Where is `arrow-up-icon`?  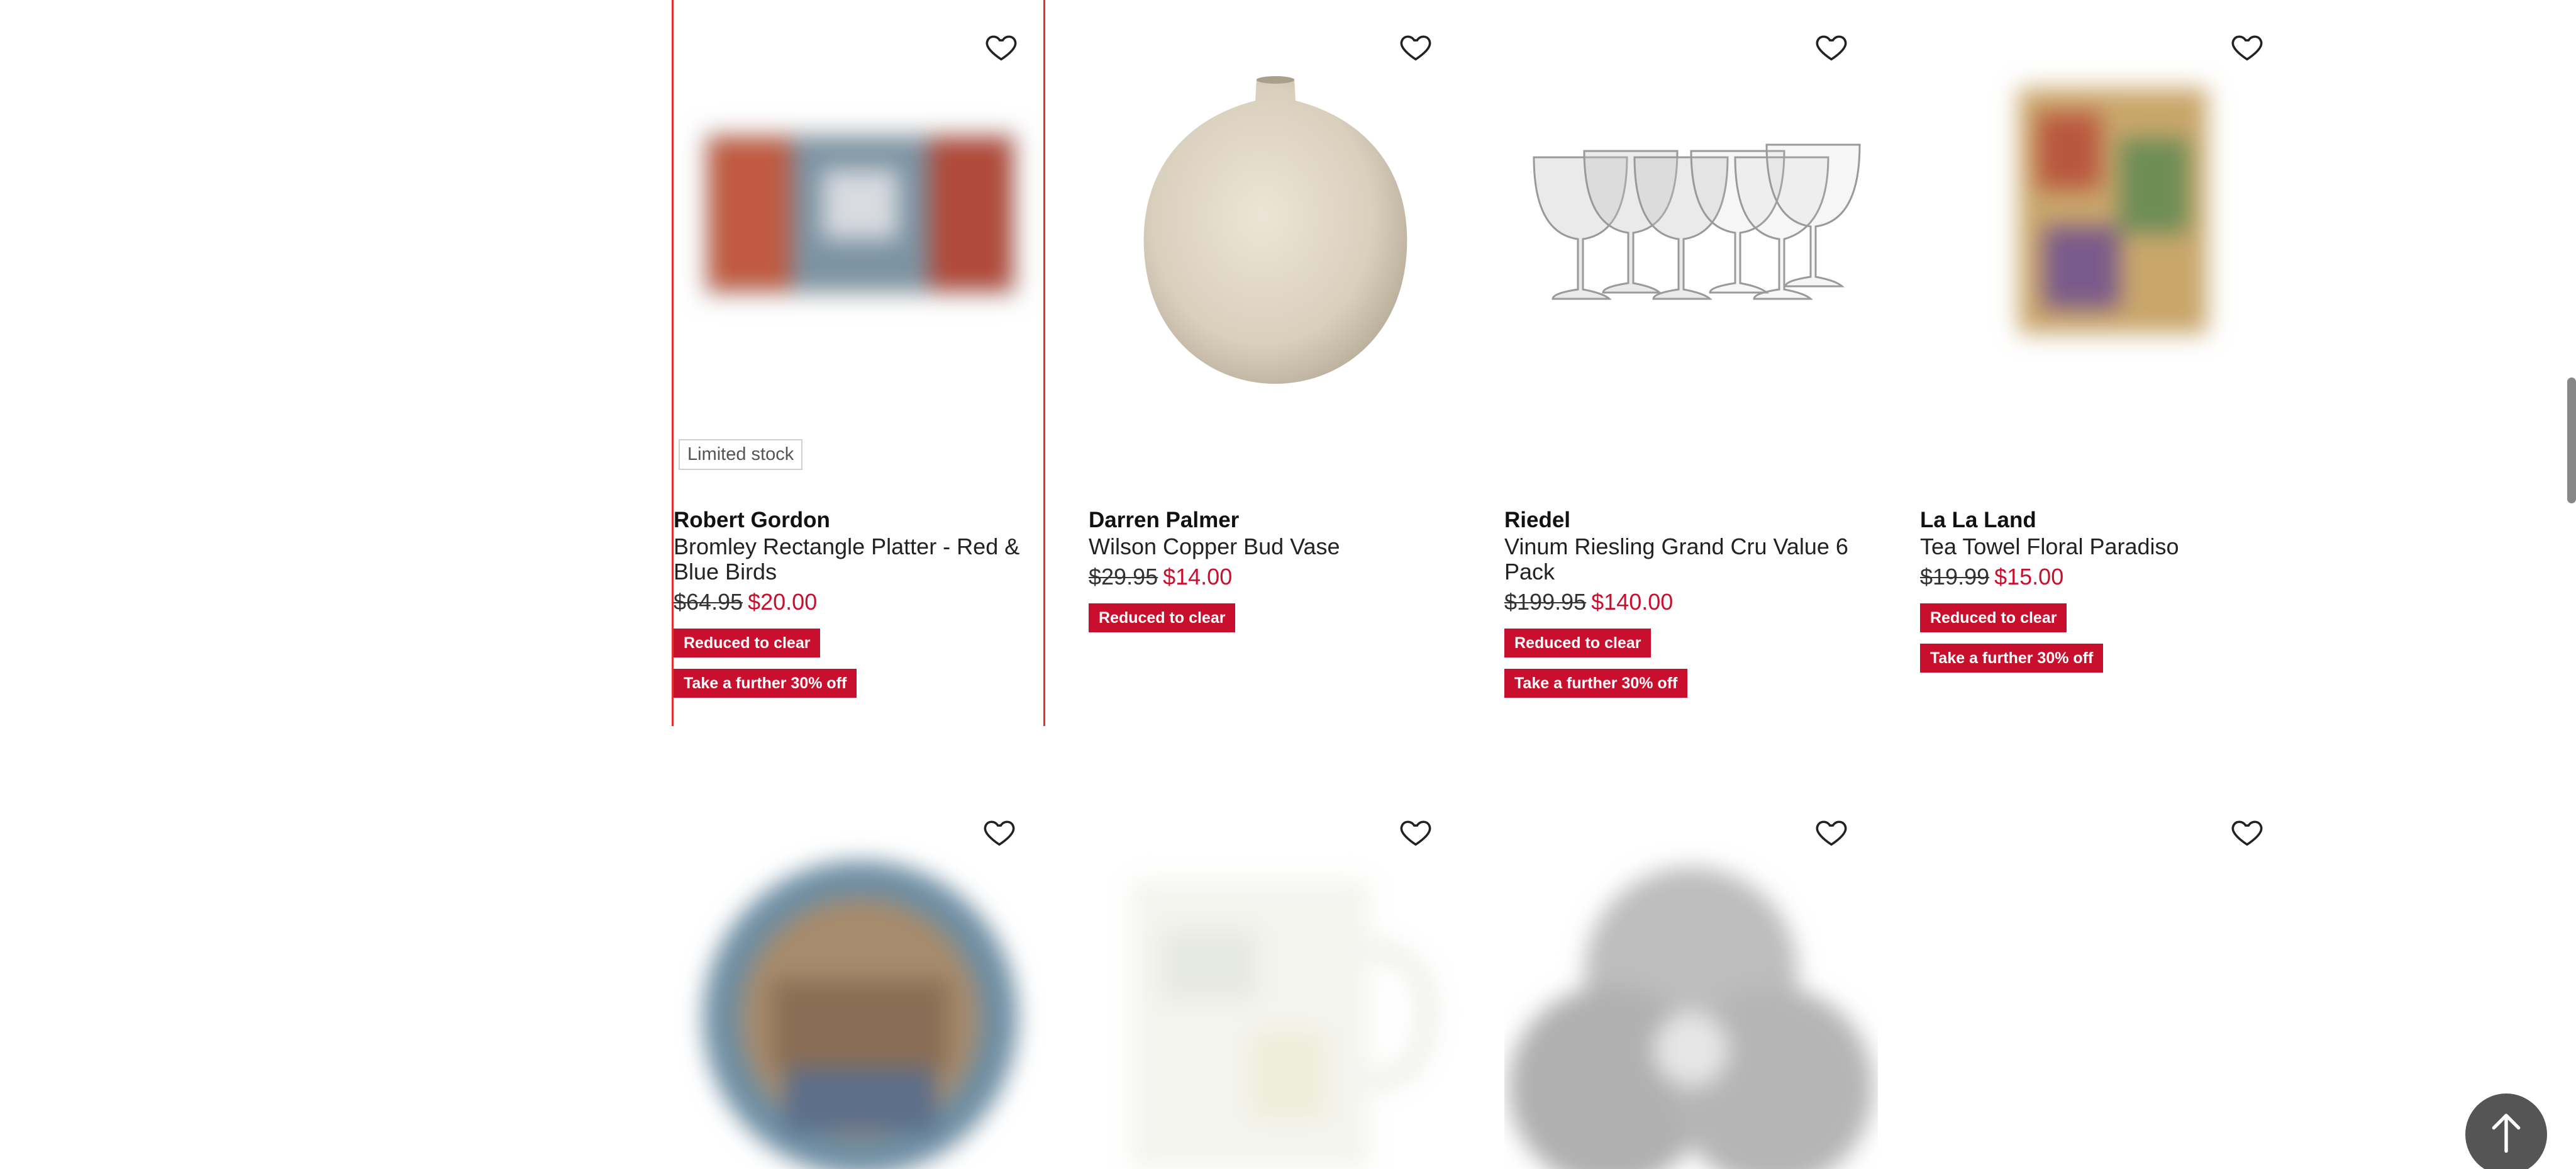
arrow-up-icon is located at coordinates (2506, 1133).